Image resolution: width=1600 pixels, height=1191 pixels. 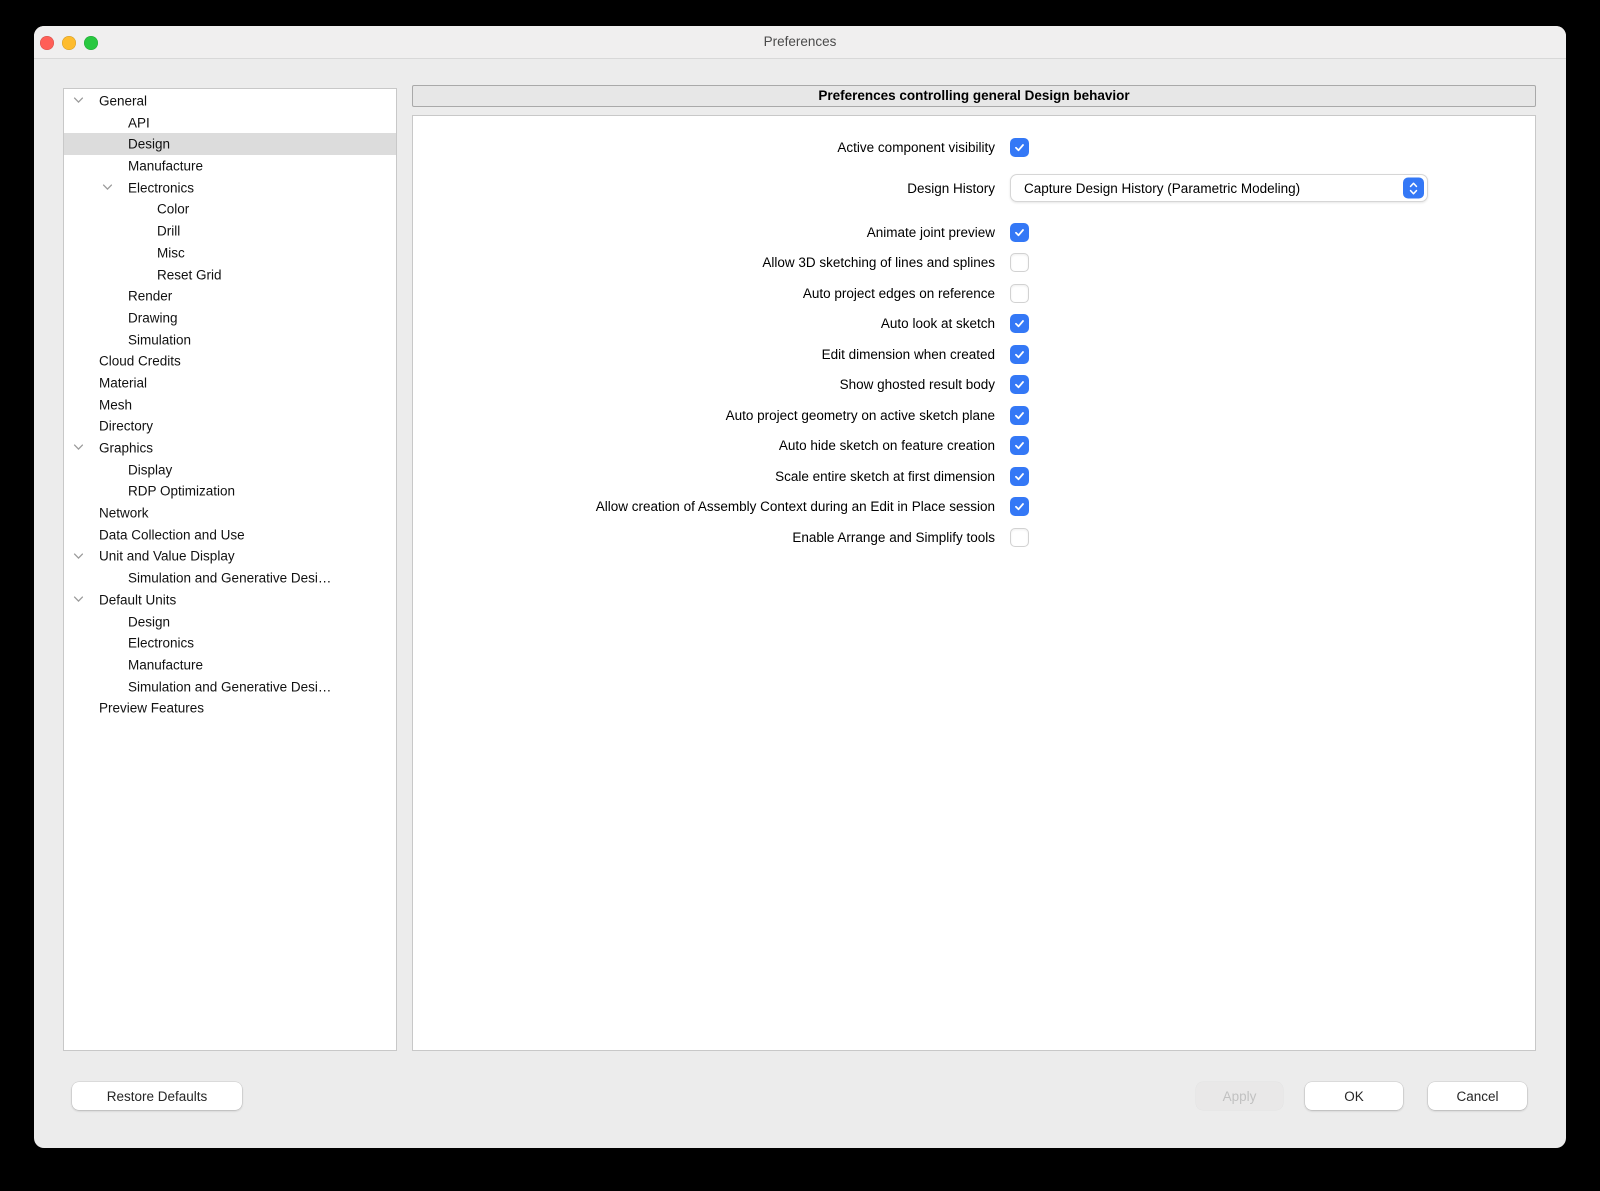 What do you see at coordinates (149, 622) in the screenshot?
I see `sidebar-item-label: Design` at bounding box center [149, 622].